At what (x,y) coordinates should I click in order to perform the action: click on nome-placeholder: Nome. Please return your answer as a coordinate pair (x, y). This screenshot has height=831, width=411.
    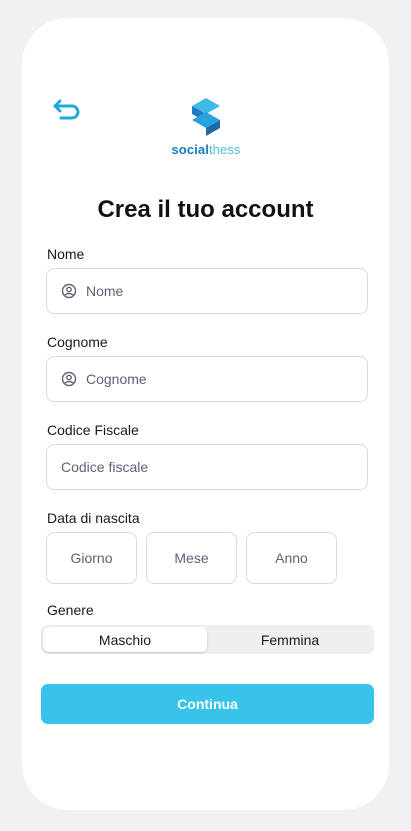
    Looking at the image, I should click on (105, 291).